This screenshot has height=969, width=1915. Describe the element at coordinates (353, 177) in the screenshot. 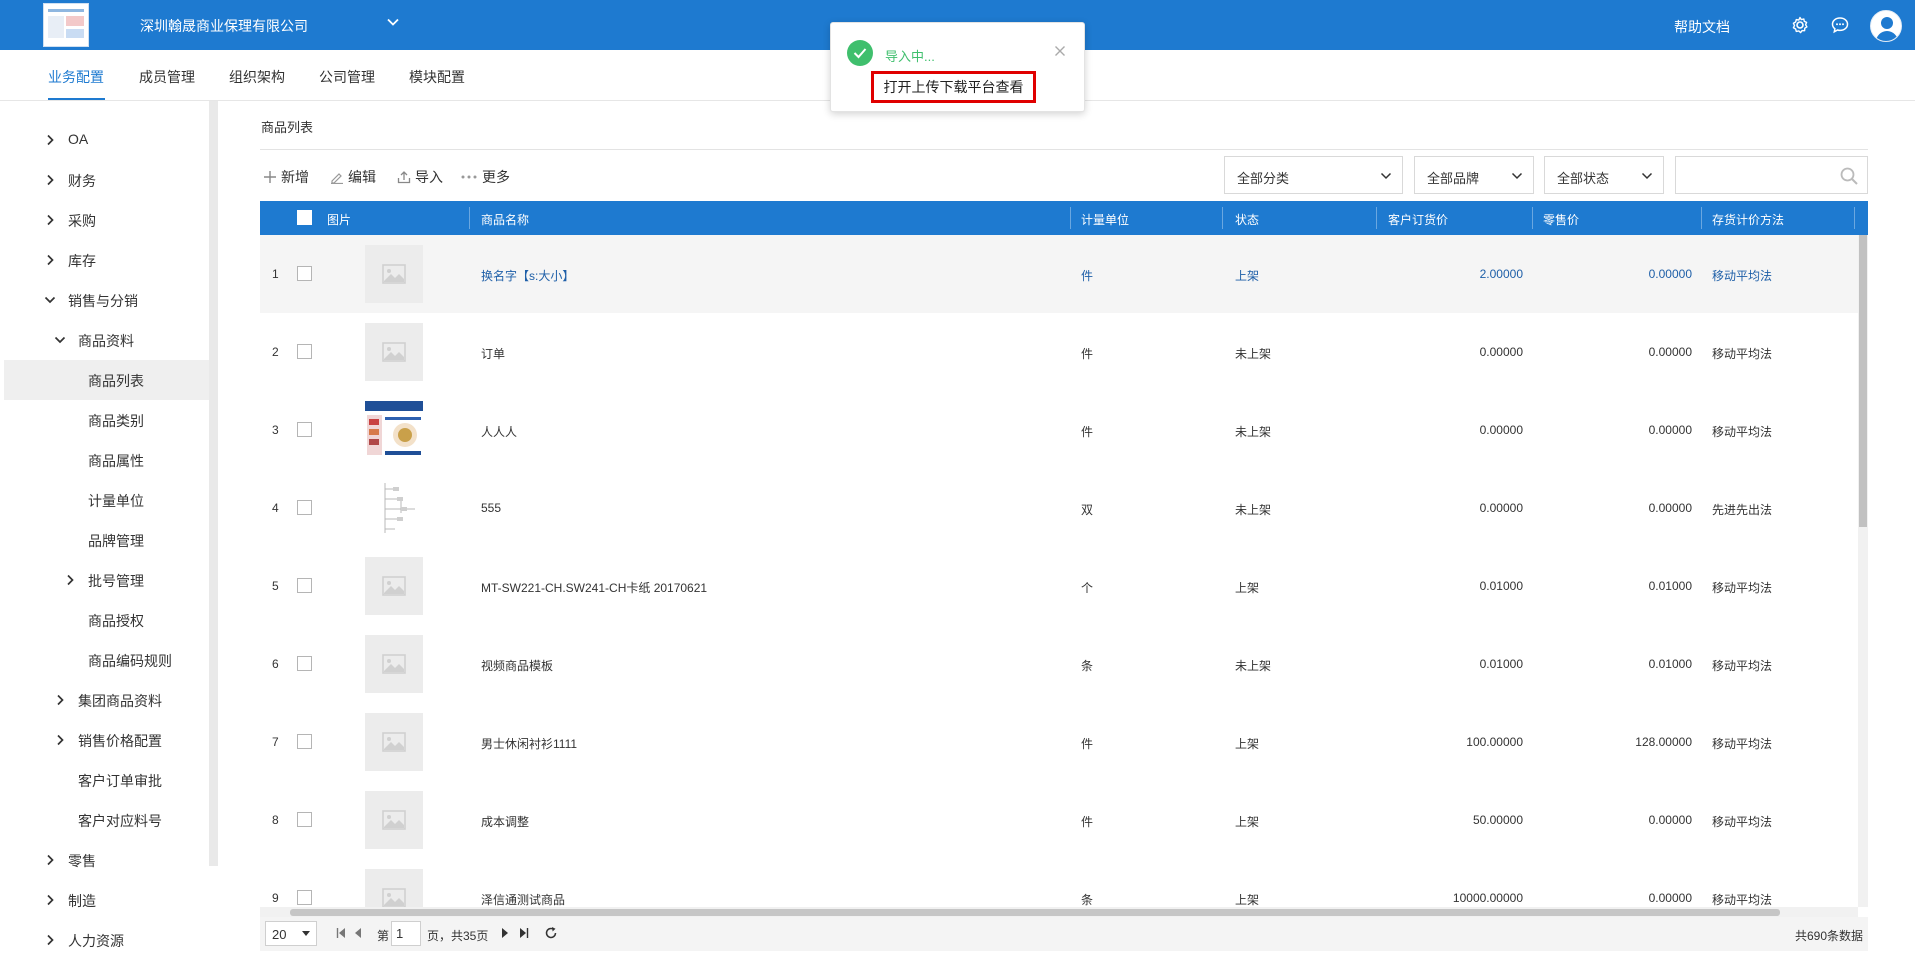

I see `edit-button: 编辑` at that location.